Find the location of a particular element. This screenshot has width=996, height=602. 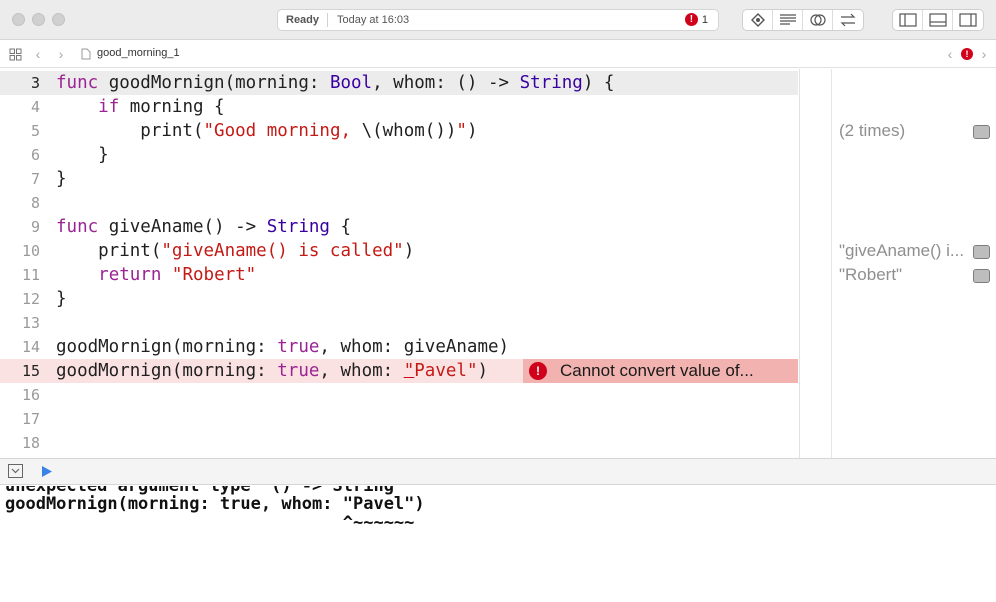

forward-chevron-icon: › is located at coordinates (61, 54).